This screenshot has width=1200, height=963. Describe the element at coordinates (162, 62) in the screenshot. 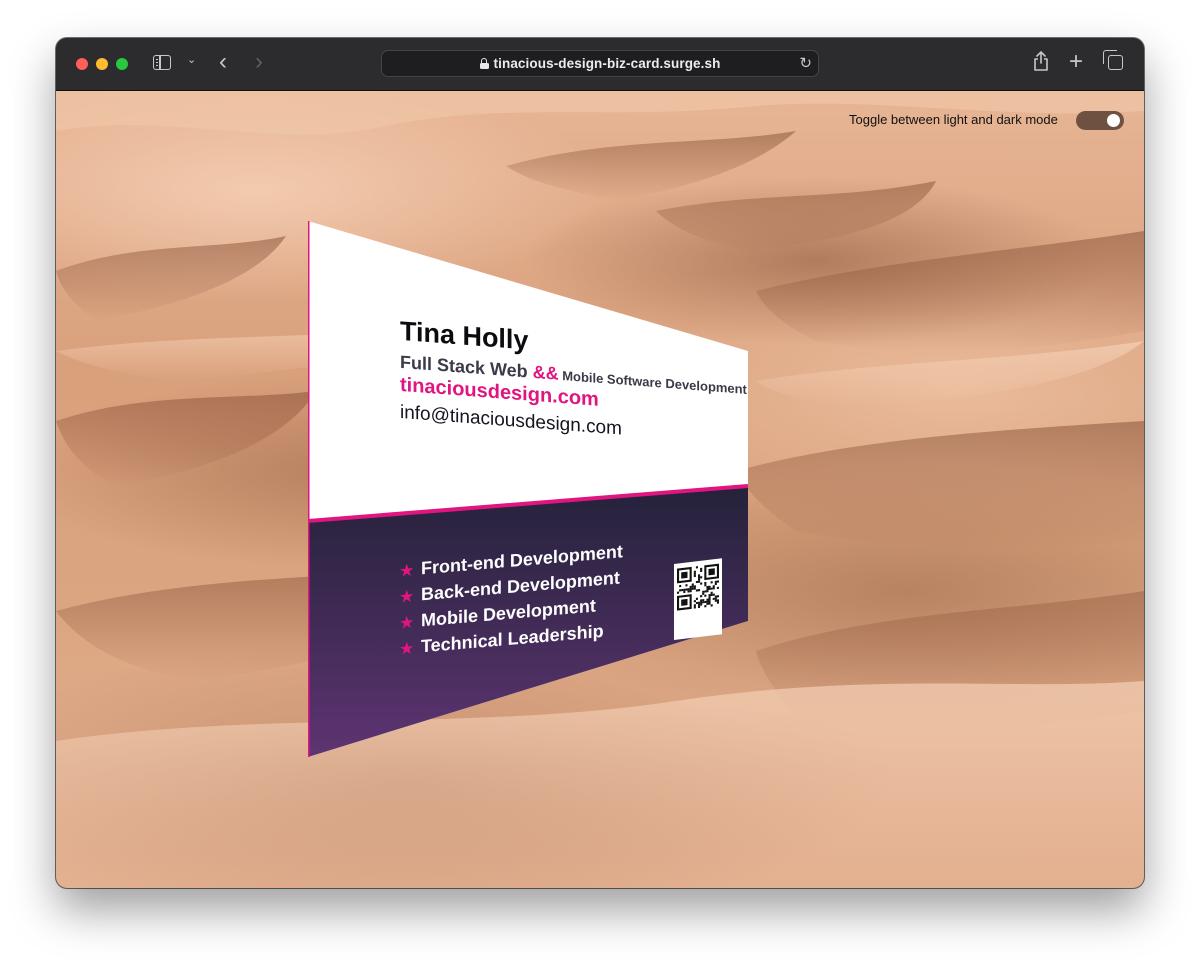

I see `sidebar-icon` at that location.